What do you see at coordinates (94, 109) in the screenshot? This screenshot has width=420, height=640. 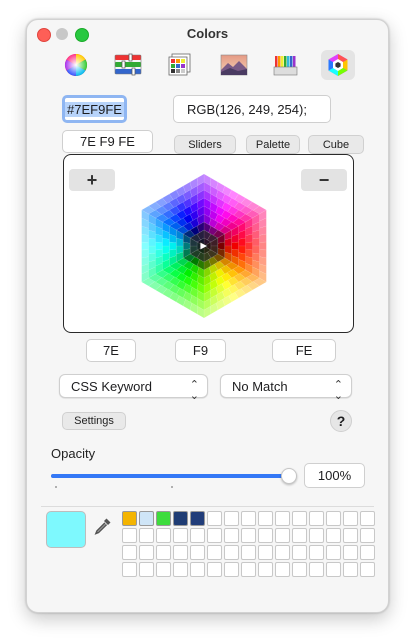 I see `hex-color-field: #7EF9FE` at bounding box center [94, 109].